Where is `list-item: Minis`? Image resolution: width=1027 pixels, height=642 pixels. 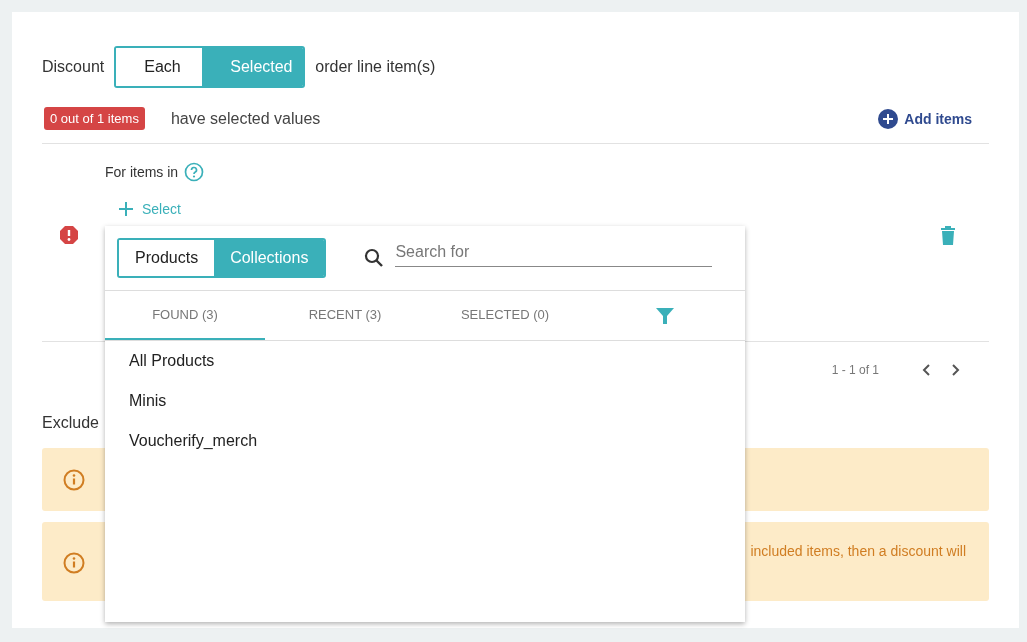 list-item: Minis is located at coordinates (437, 401).